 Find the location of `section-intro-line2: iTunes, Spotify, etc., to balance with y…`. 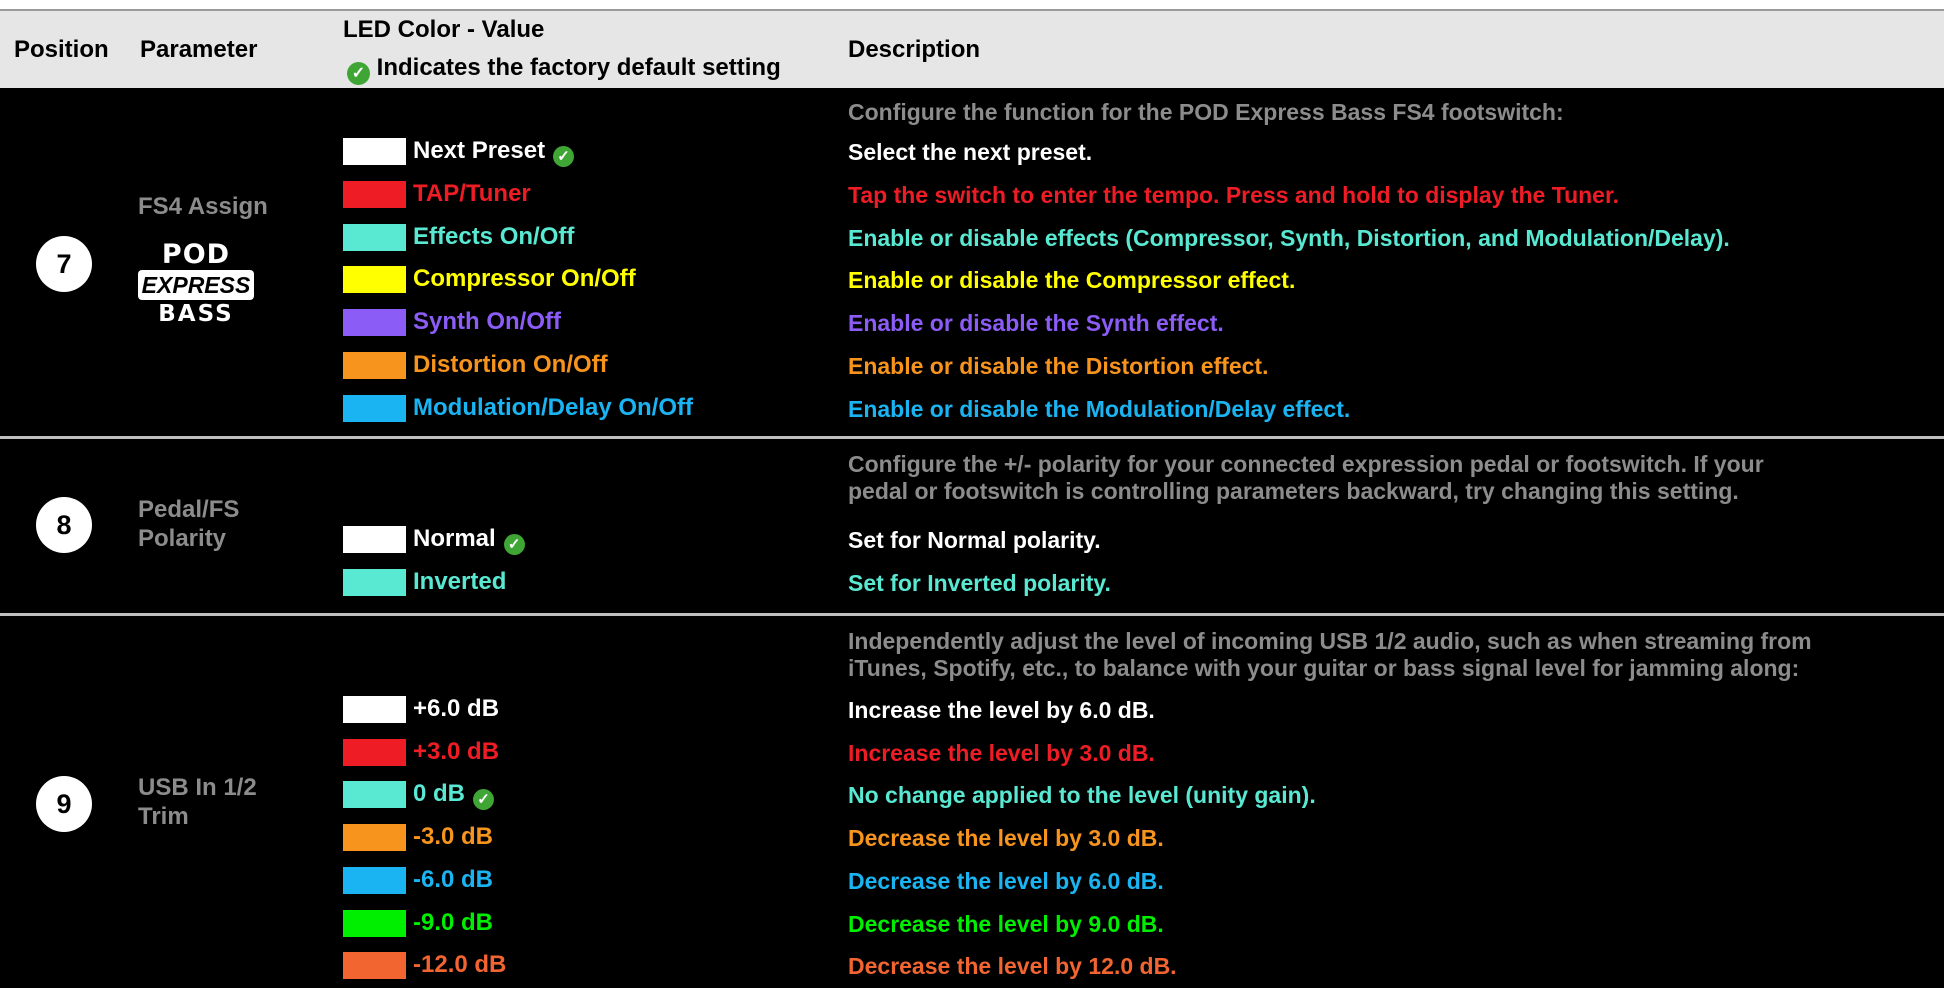

section-intro-line2: iTunes, Spotify, etc., to balance with y… is located at coordinates (1324, 668).